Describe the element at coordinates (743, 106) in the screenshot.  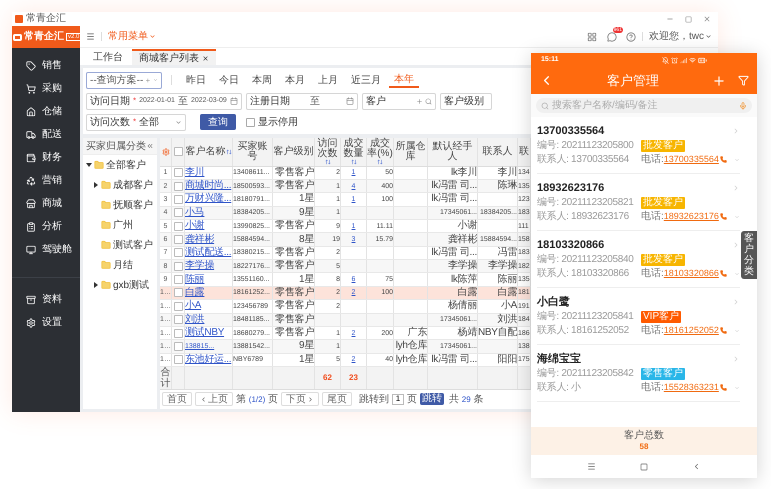
I see `mic-icon` at that location.